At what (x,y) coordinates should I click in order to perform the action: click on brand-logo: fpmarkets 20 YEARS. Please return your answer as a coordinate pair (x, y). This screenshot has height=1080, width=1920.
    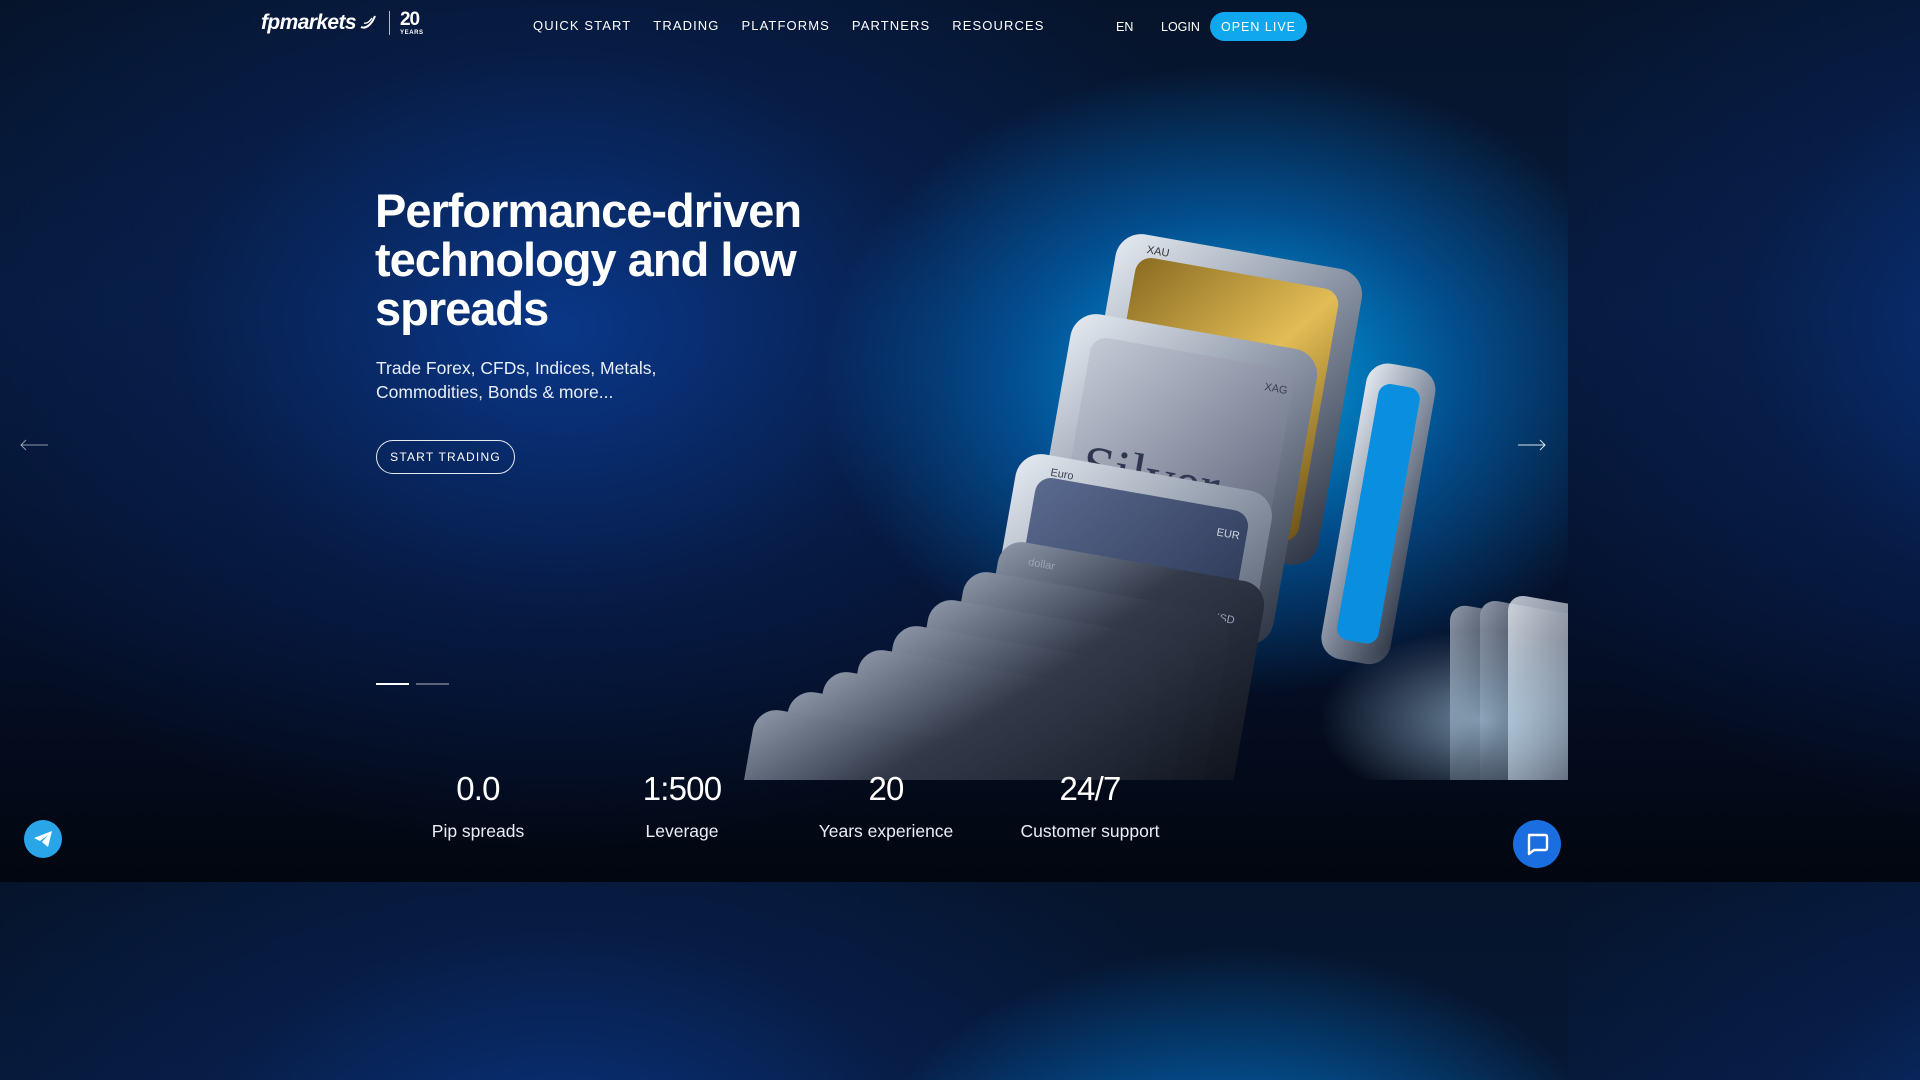
    Looking at the image, I should click on (342, 23).